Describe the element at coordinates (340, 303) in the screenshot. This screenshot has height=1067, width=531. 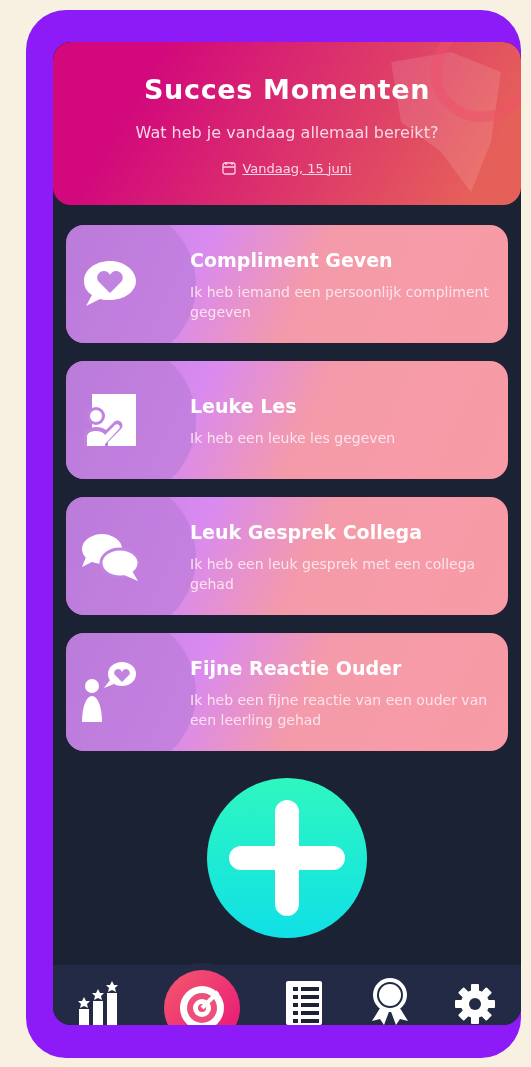
I see `moment-description: Ik heb iemand een persoonlijk compliment gegeven` at that location.